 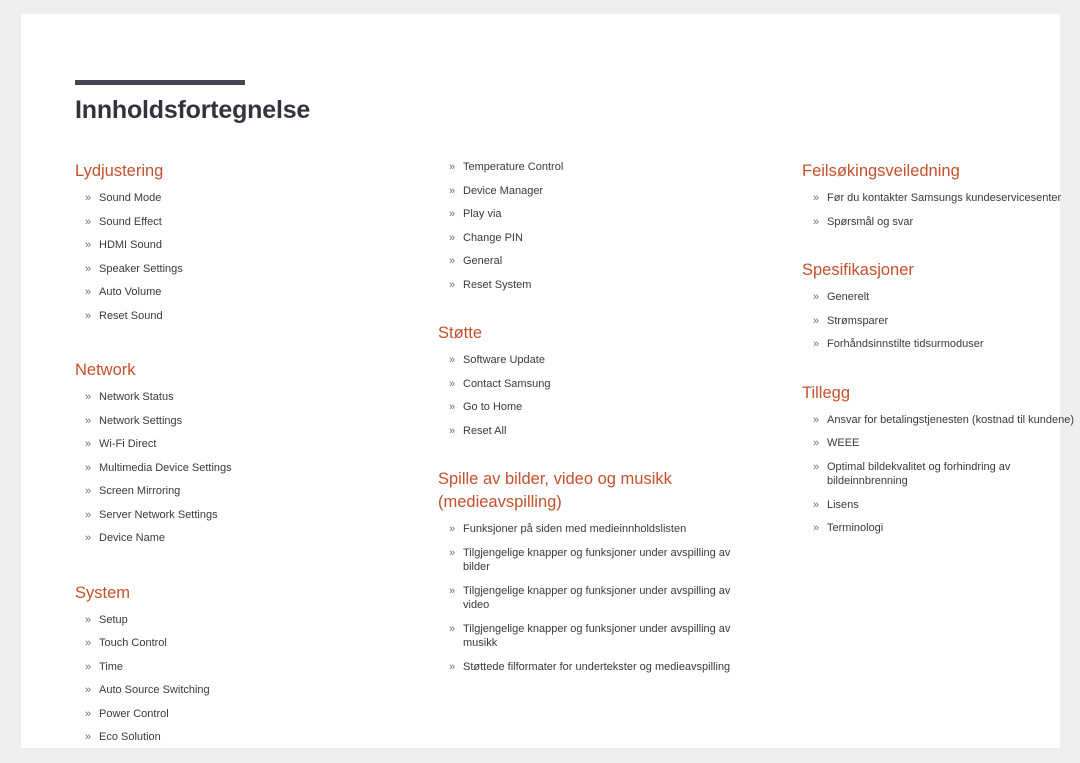 I want to click on toc-section-heading: Støtte, so click(x=588, y=333).